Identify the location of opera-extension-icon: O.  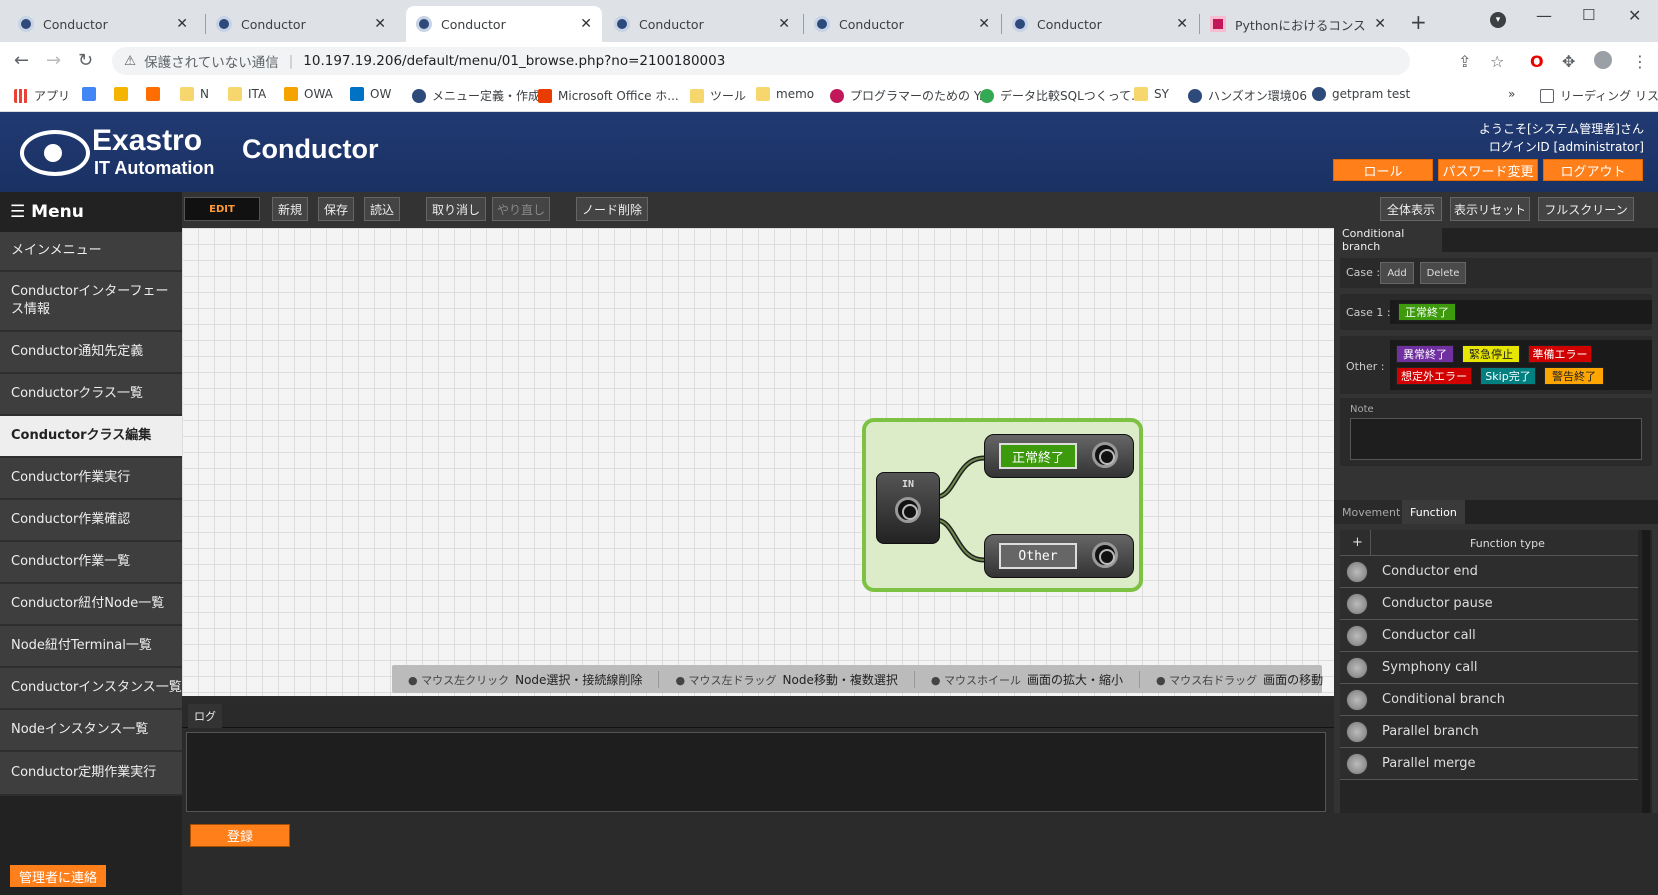
(1537, 61).